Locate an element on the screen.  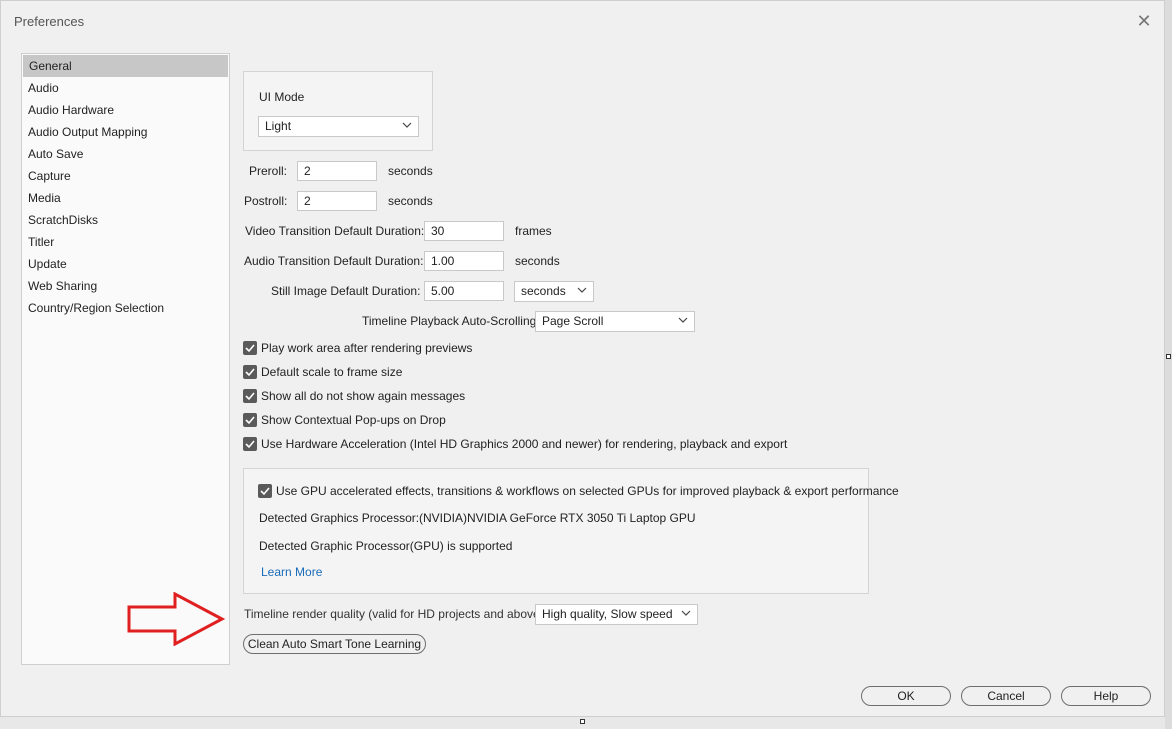
play-work-area-option: Play work area after rendering previews is located at coordinates (357, 348).